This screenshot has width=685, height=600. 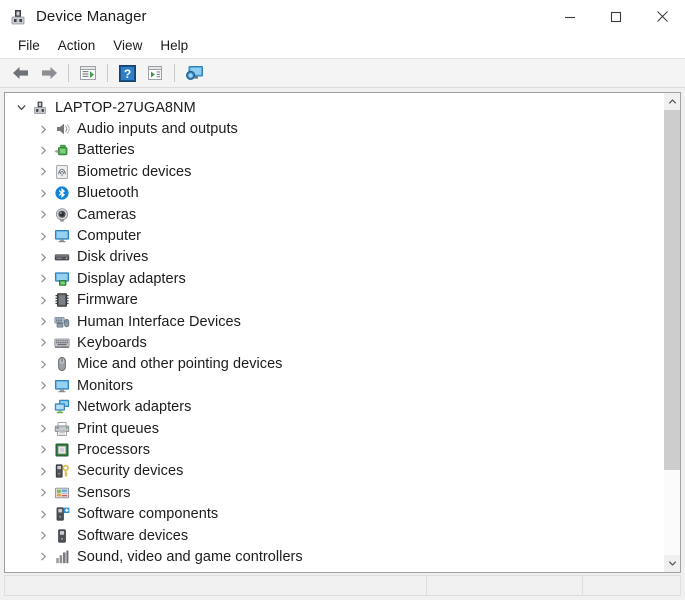 What do you see at coordinates (21, 108) in the screenshot?
I see `chevron-down-icon` at bounding box center [21, 108].